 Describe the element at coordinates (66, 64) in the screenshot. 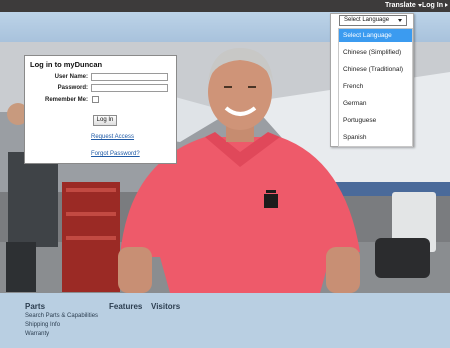

I see `login-panel-title: Log in to myDuncan` at that location.